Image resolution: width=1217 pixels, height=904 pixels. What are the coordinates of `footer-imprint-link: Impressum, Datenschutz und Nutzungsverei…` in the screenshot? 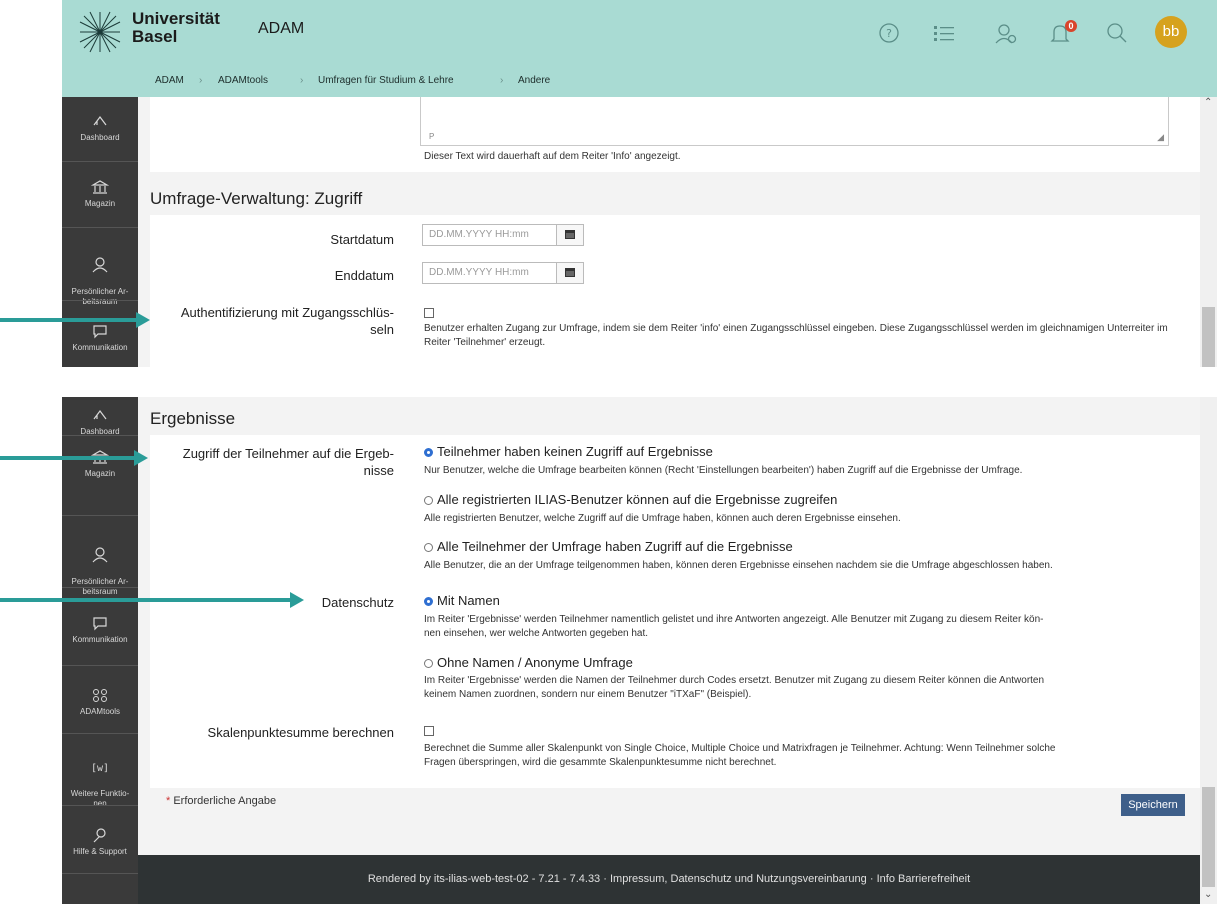 It's located at (738, 879).